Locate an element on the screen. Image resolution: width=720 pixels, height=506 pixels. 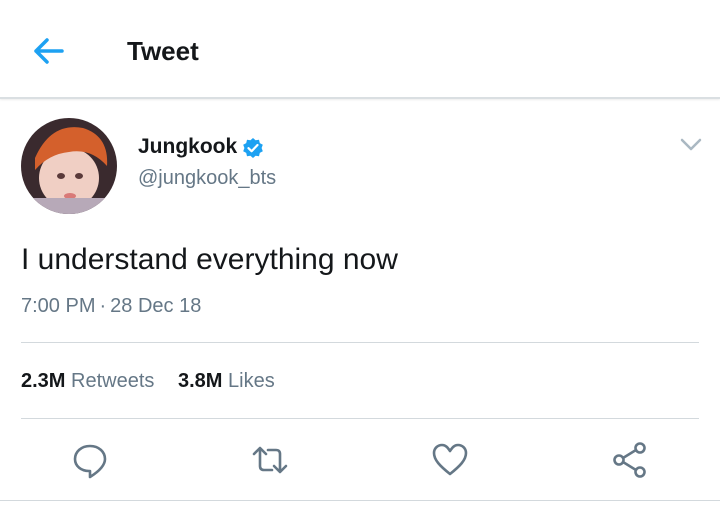
share-icon is located at coordinates (629, 460).